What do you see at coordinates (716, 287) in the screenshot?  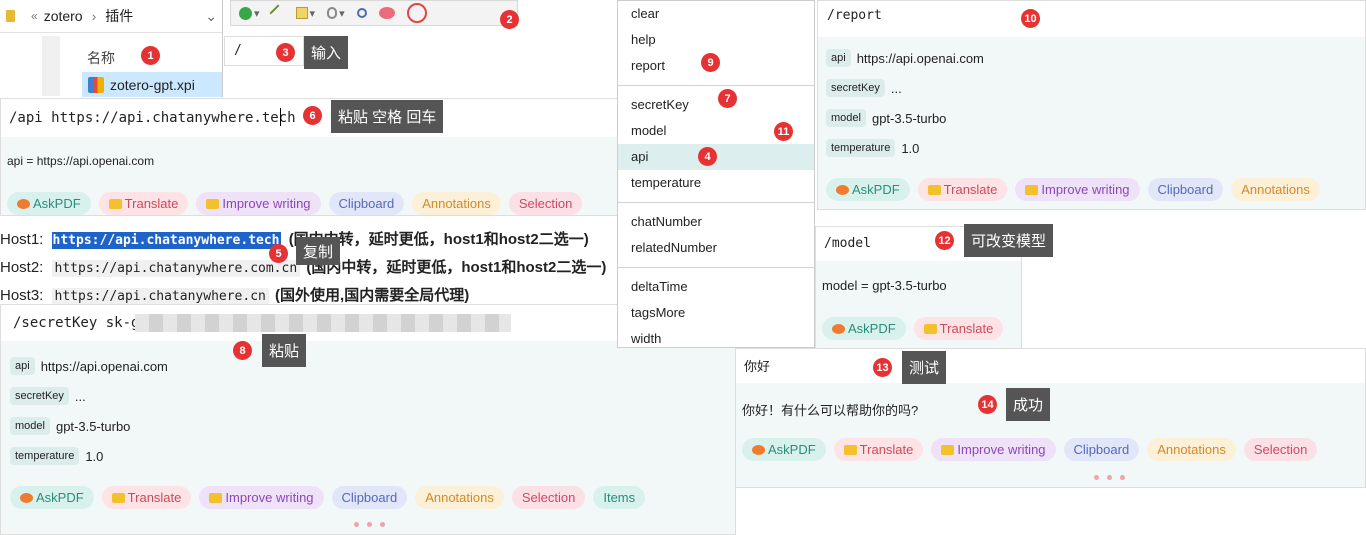 I see `menu-item-deltatime: deltaTime` at bounding box center [716, 287].